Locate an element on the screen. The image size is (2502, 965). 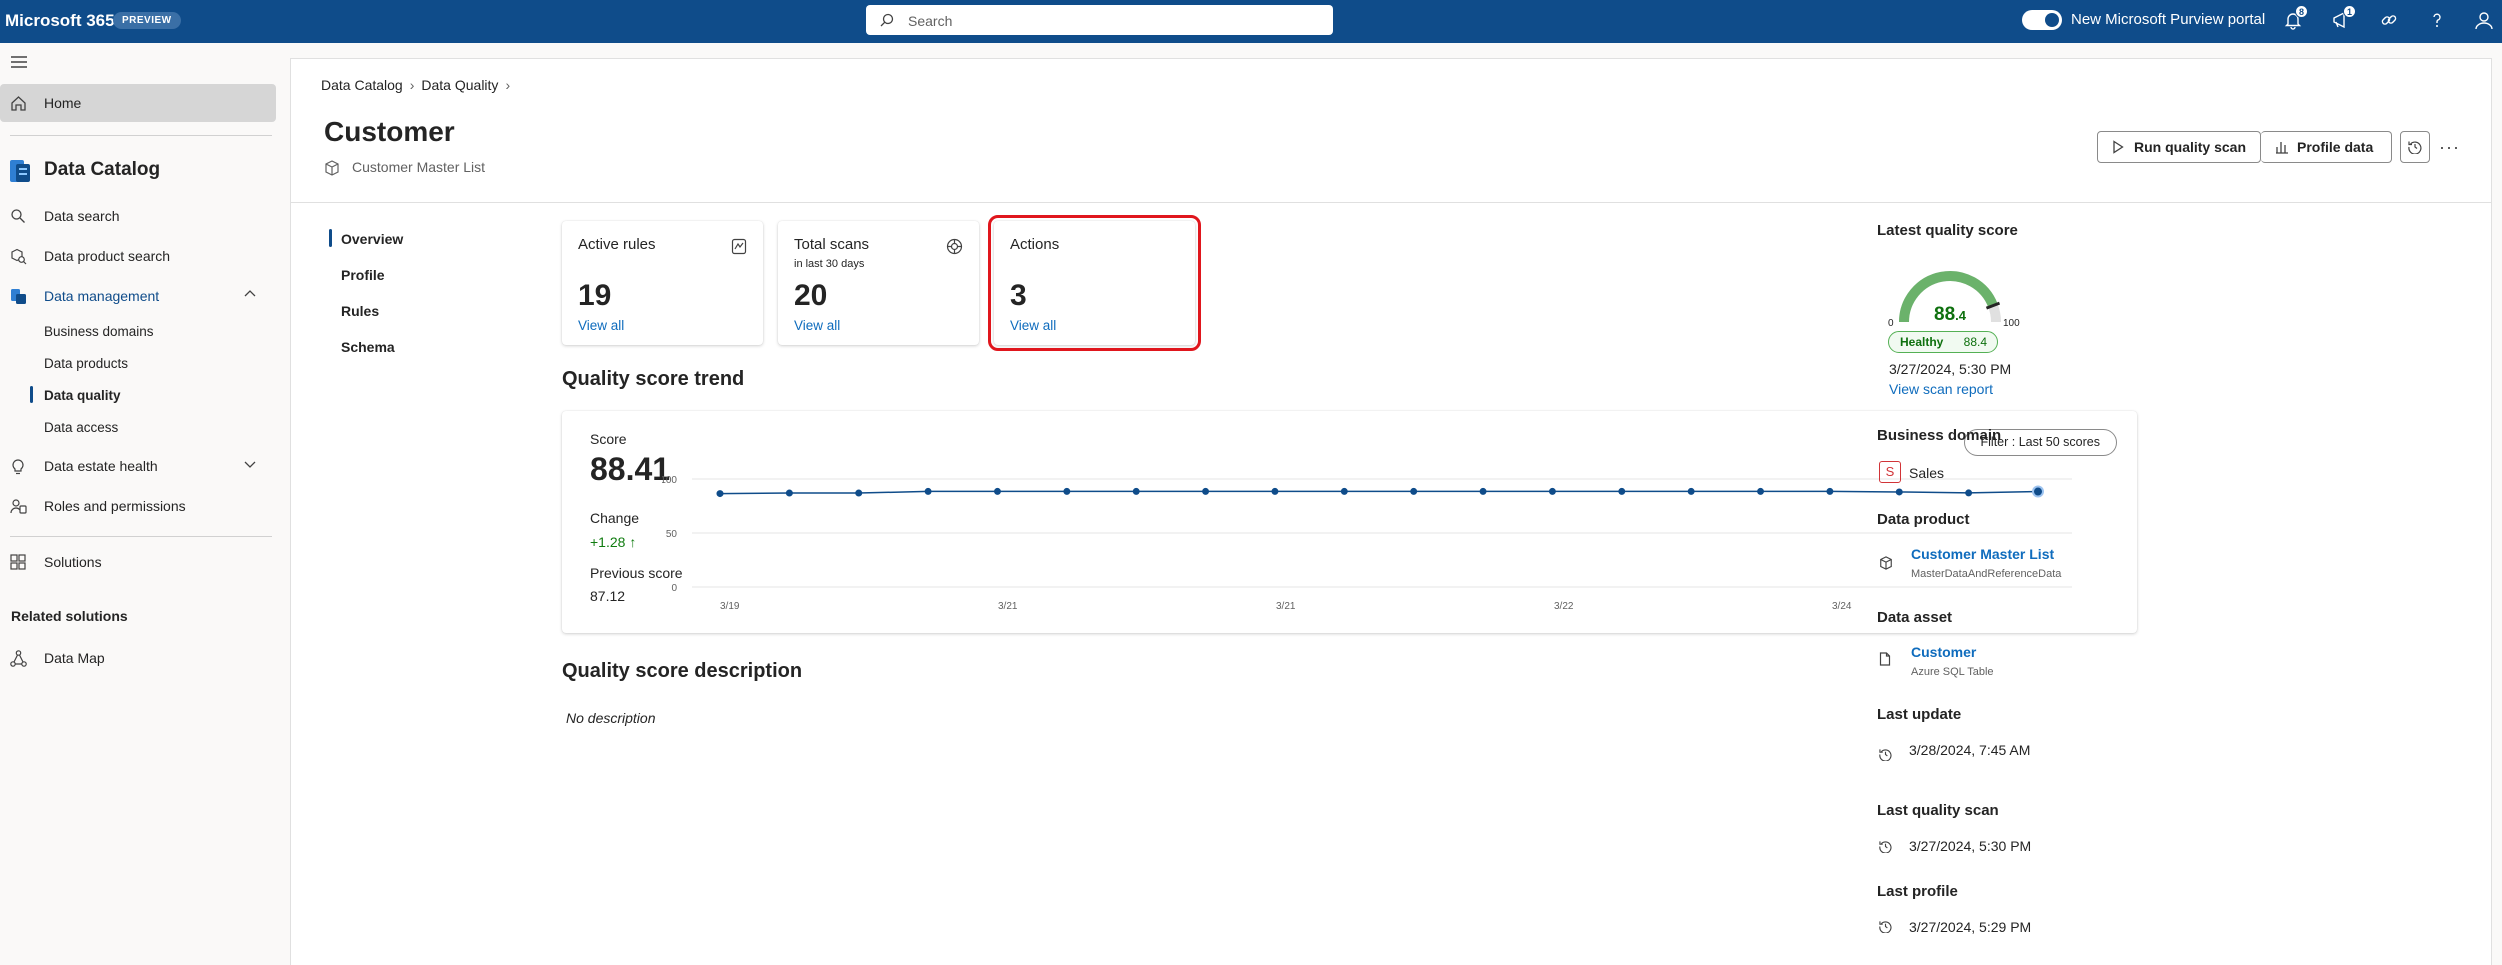
tab-profile: Profile is located at coordinates (363, 275).